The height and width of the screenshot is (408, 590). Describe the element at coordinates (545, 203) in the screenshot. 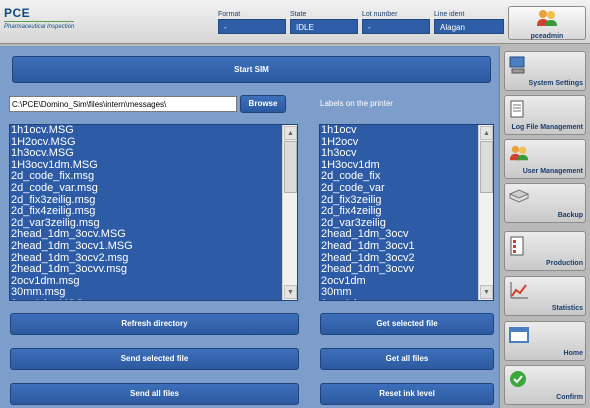

I see `backup-button: Backup` at that location.